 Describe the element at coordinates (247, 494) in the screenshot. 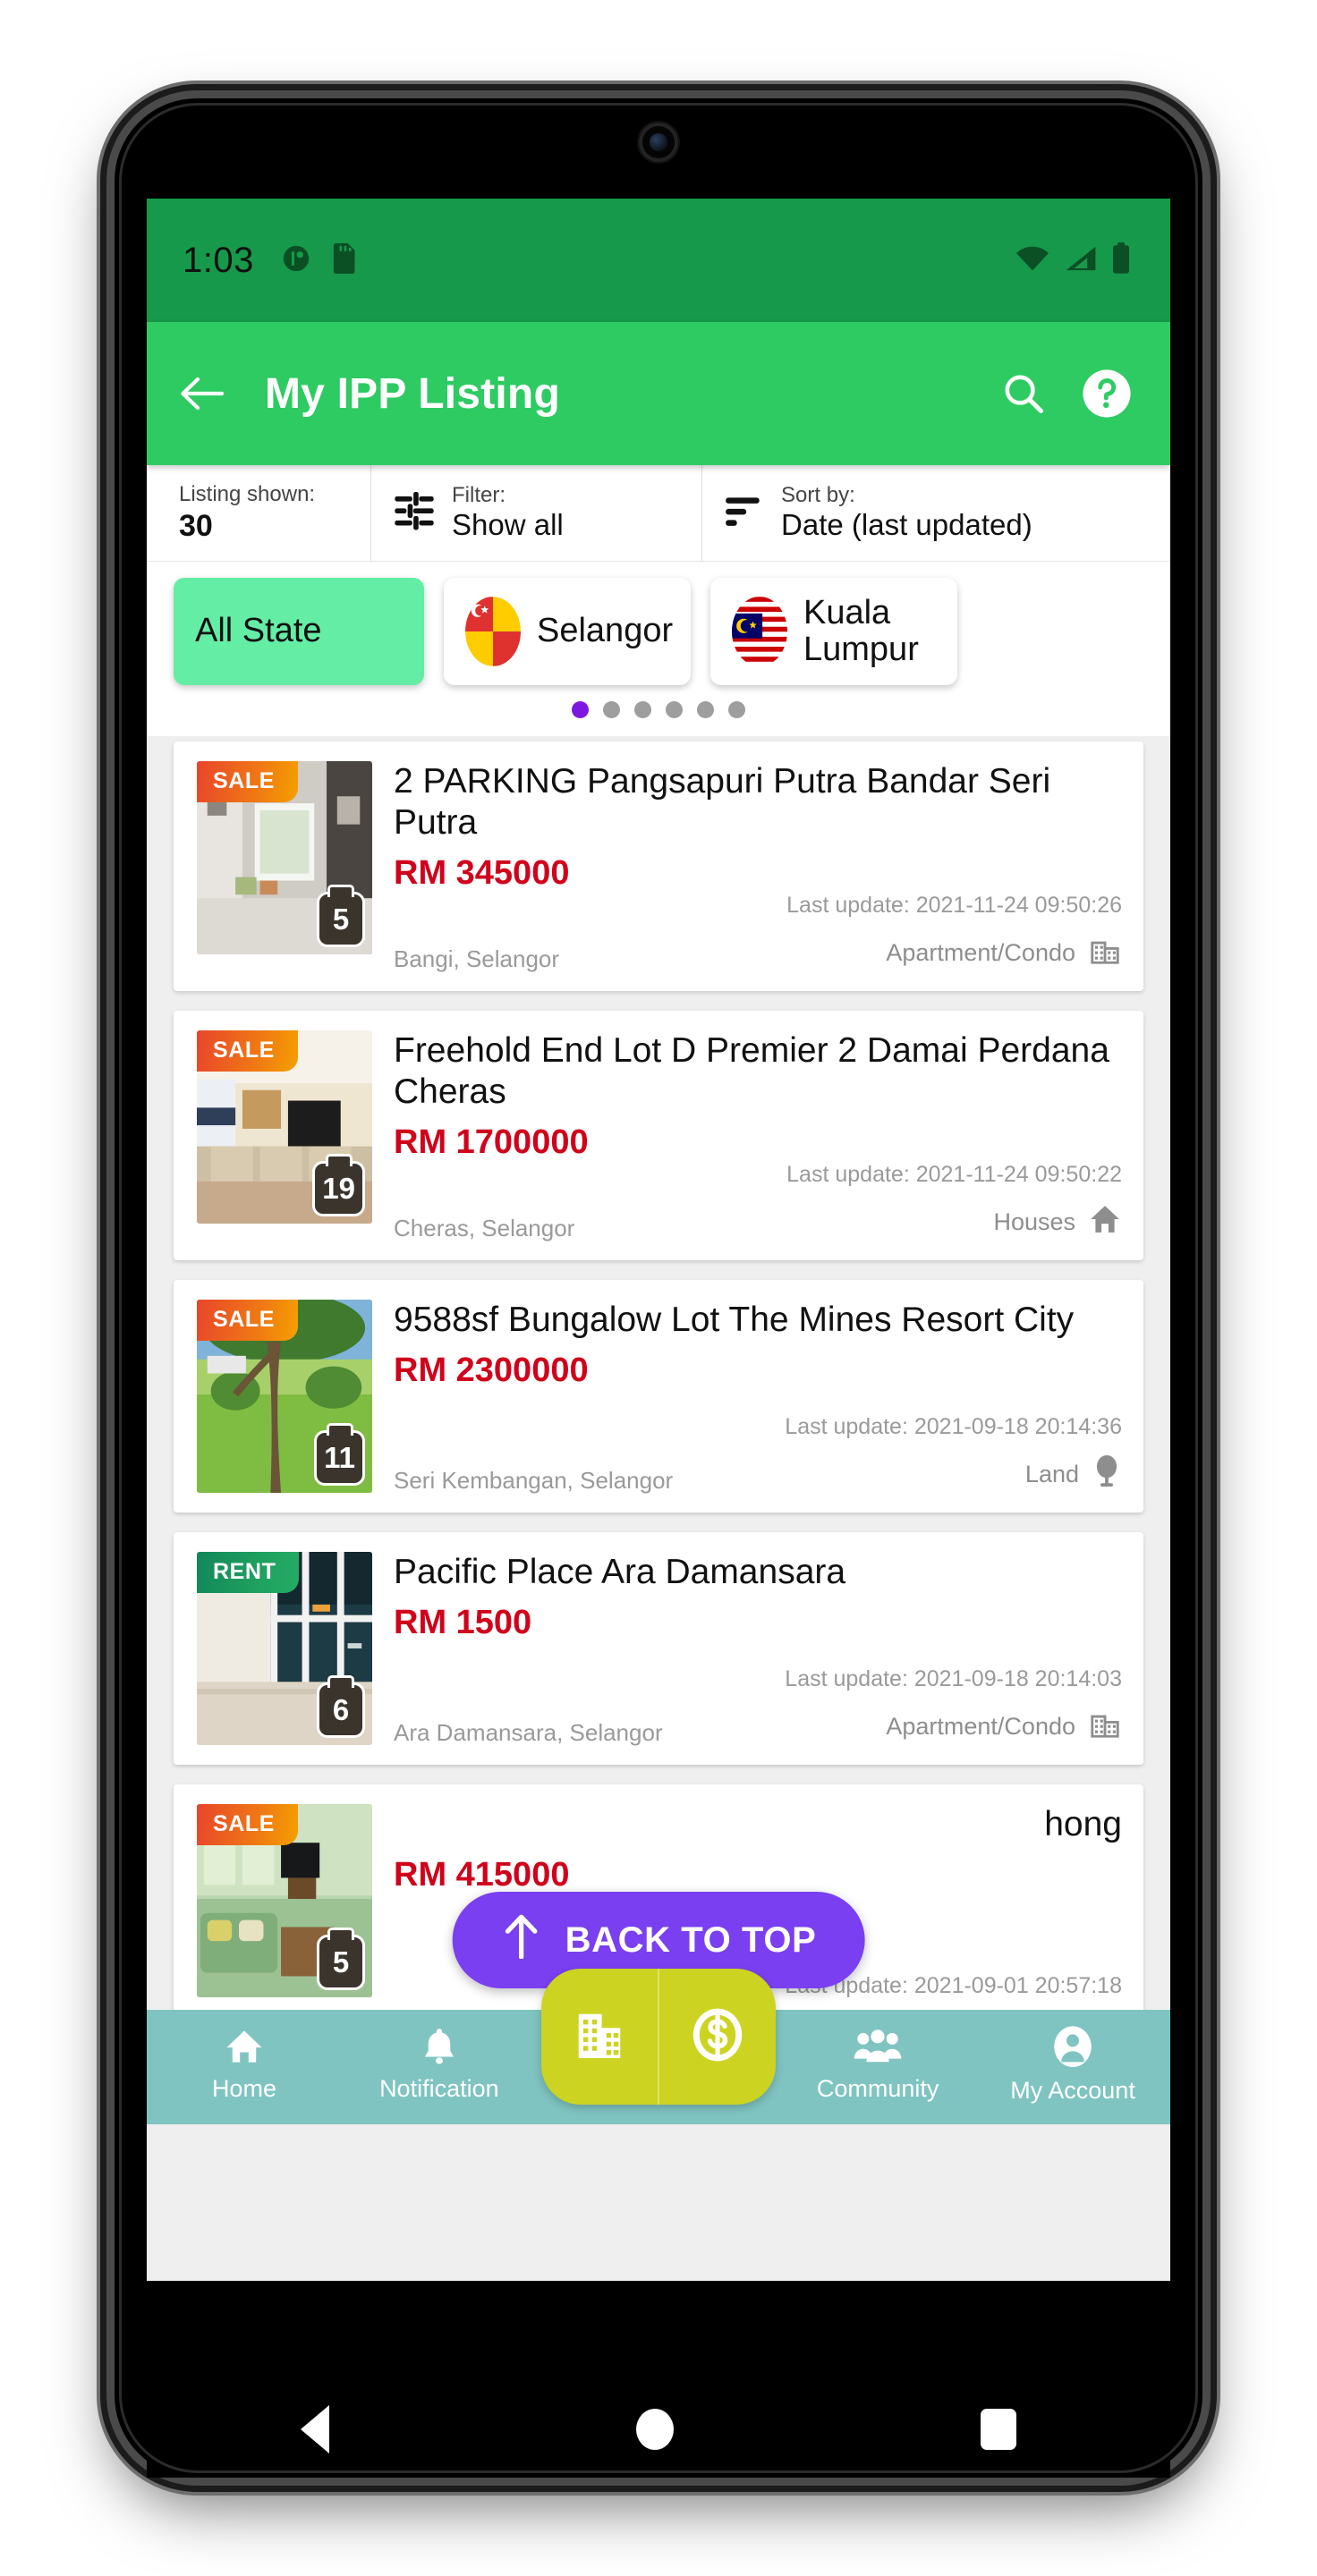

I see `listing-shown-label: Listing shown:` at that location.